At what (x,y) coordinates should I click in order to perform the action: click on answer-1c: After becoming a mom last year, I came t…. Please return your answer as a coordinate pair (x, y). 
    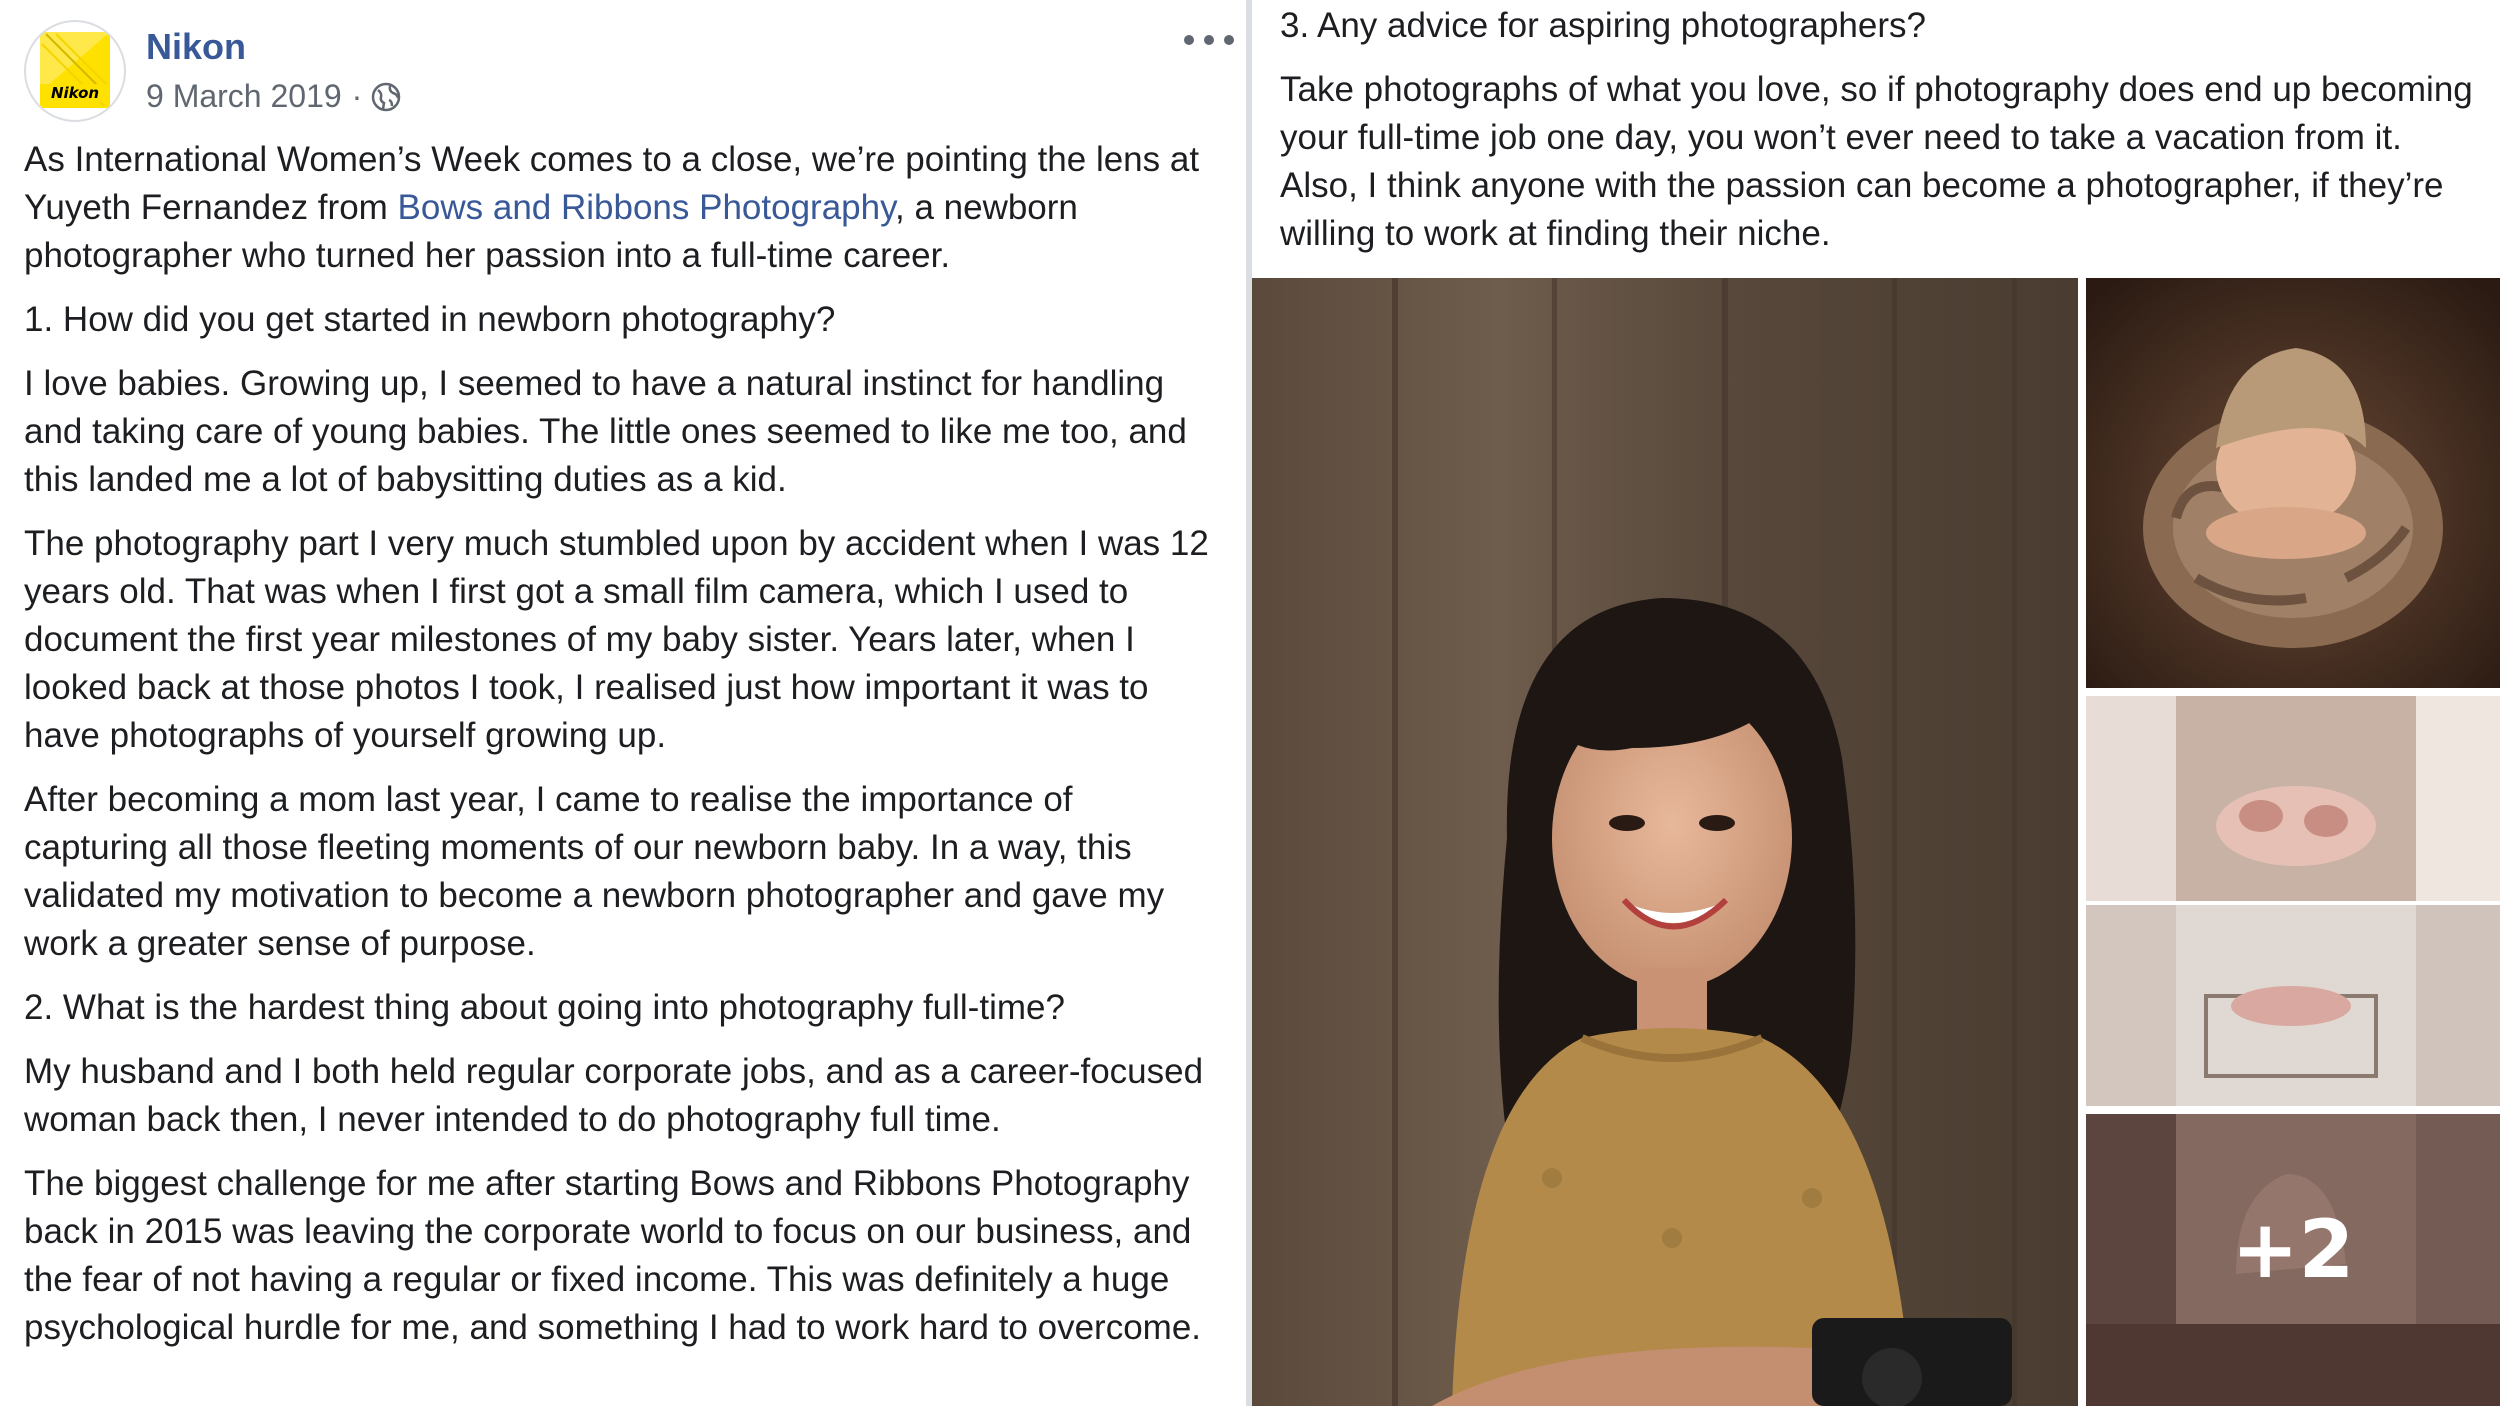
    Looking at the image, I should click on (594, 871).